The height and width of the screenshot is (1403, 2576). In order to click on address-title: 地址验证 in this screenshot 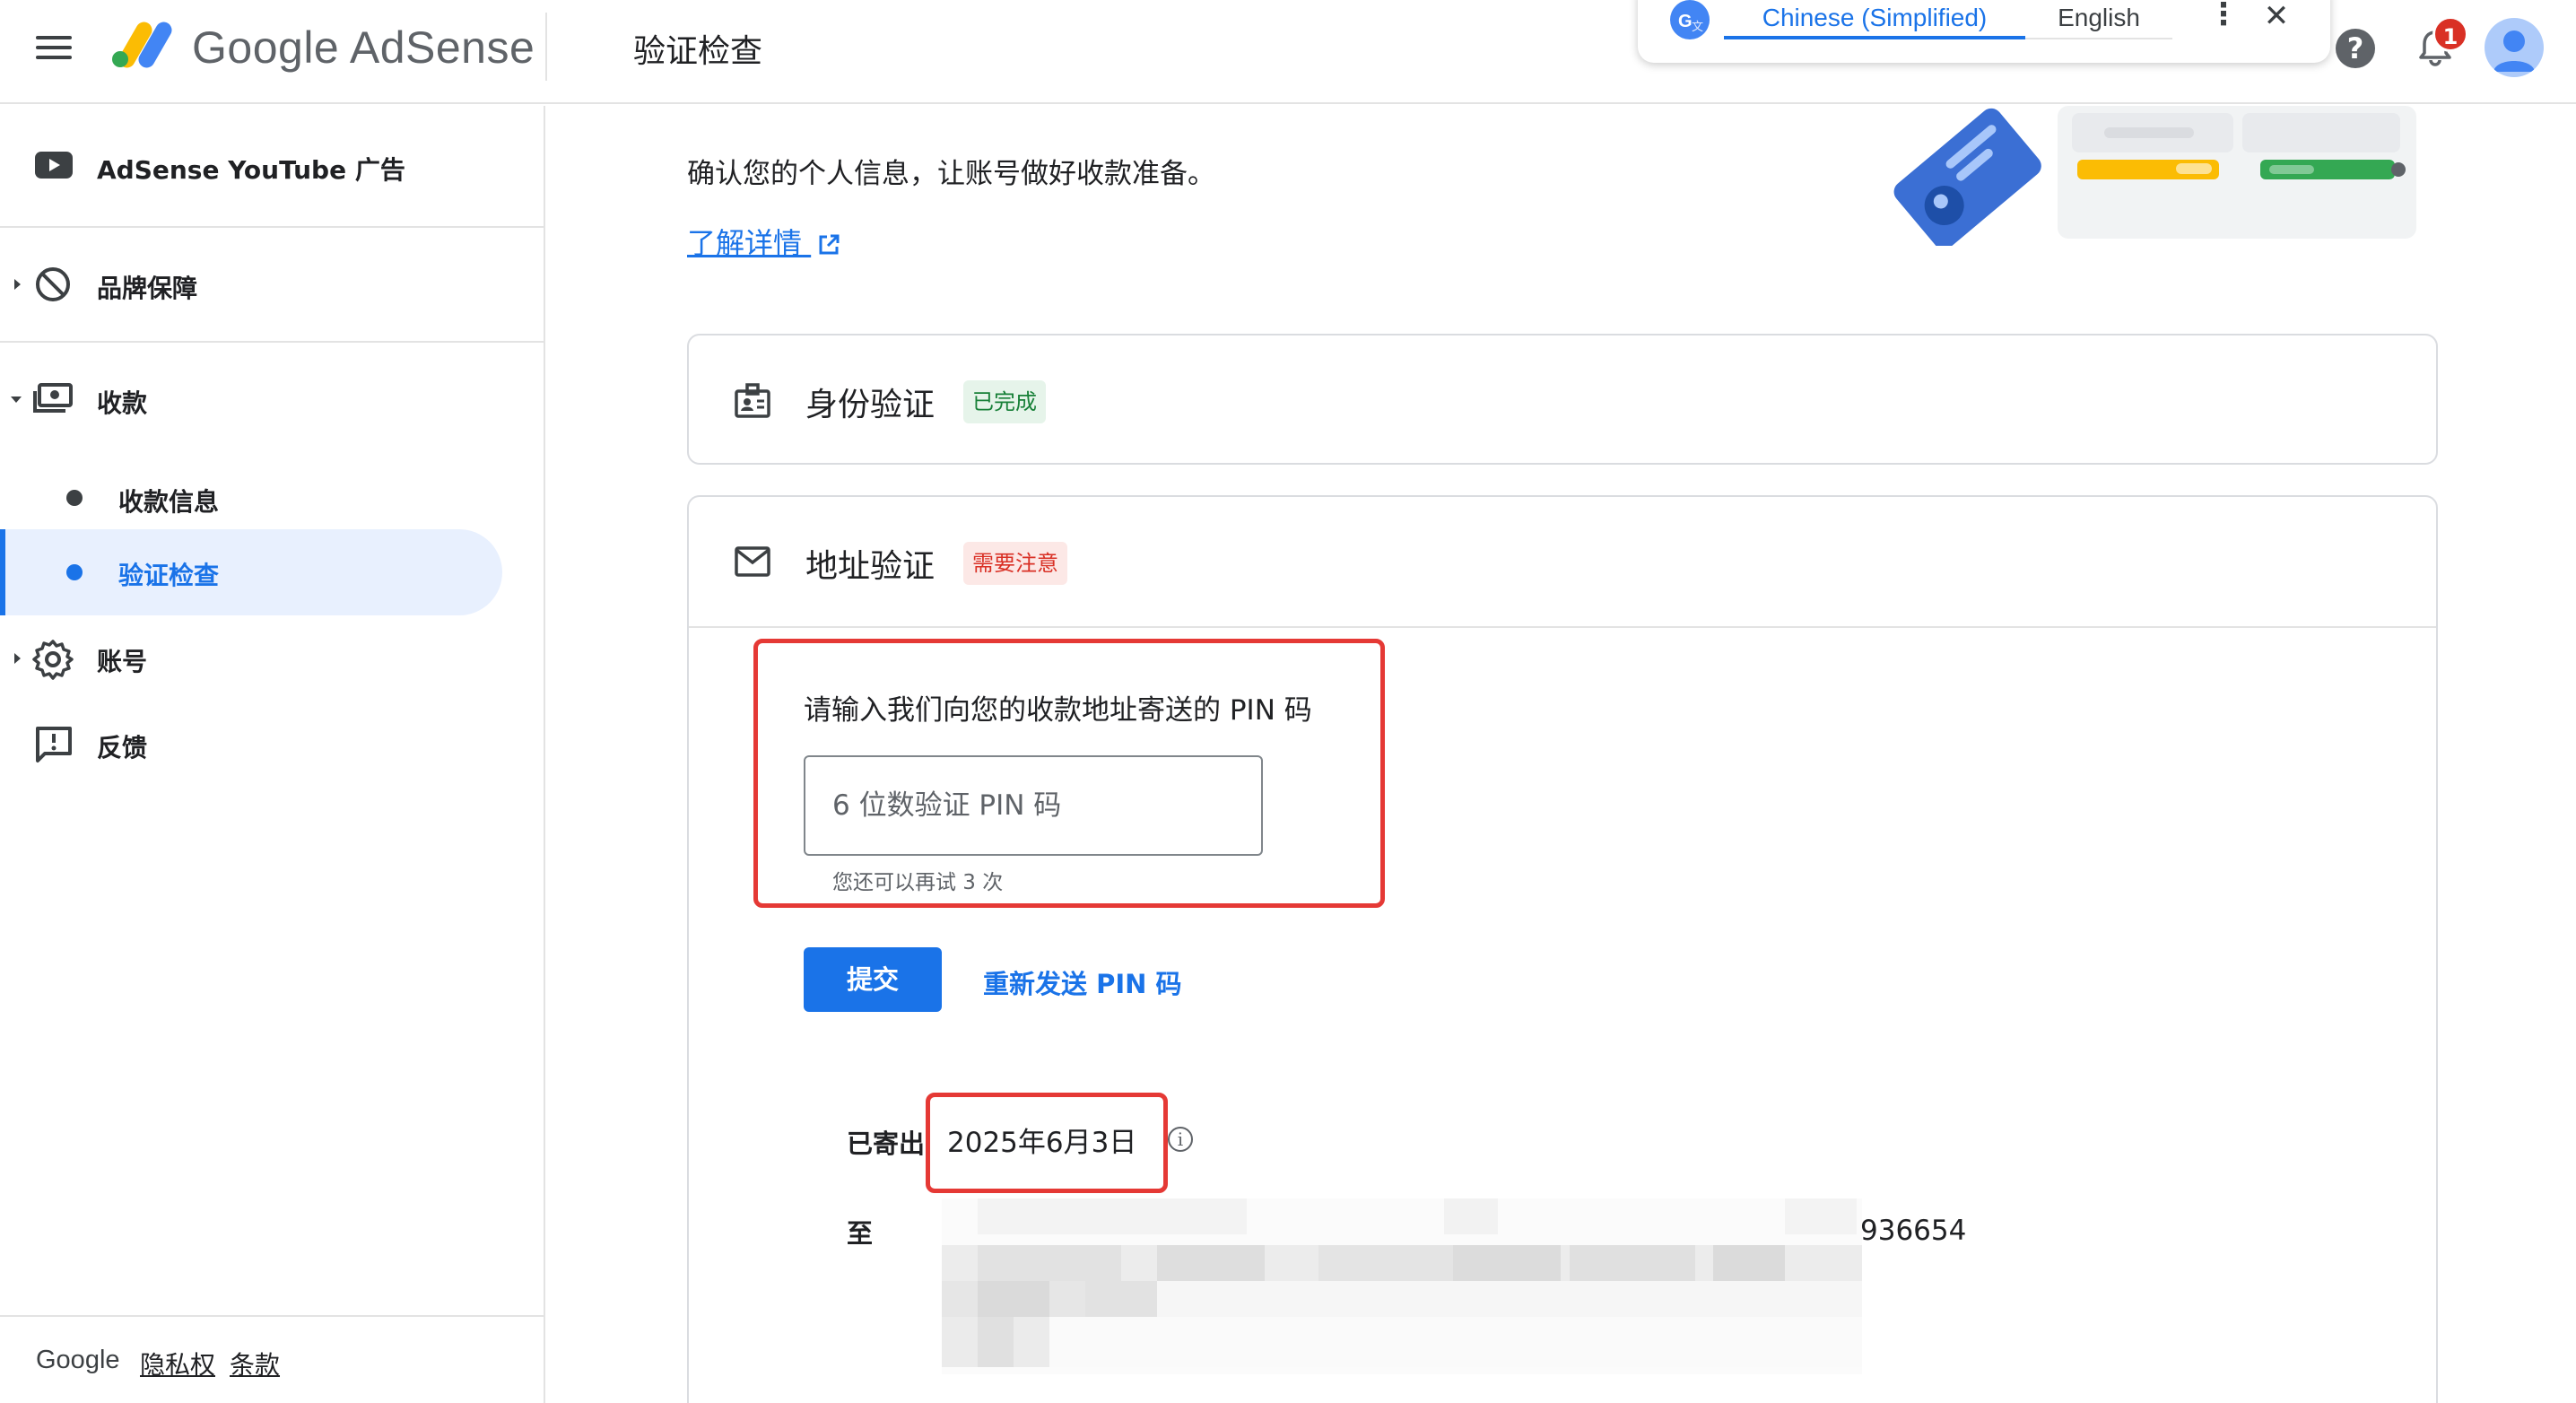, I will do `click(870, 566)`.